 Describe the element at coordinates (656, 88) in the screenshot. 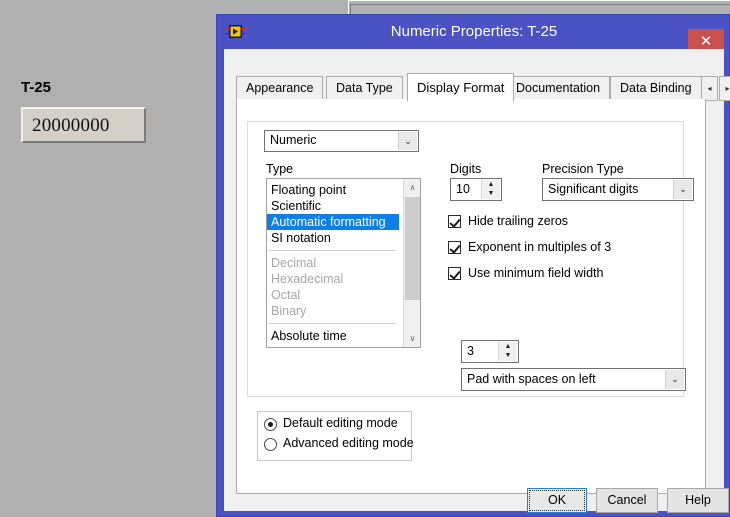

I see `tab-data-binding: Data Binding` at that location.